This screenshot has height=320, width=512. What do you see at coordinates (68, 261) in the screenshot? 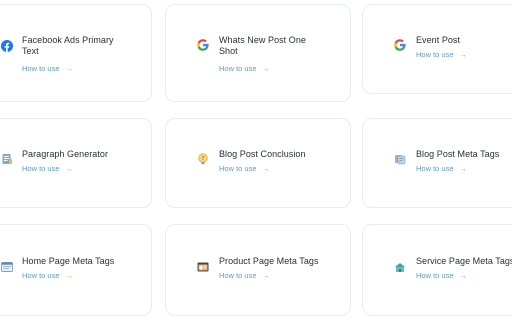
I see `card-title: Home Page Meta Tags` at bounding box center [68, 261].